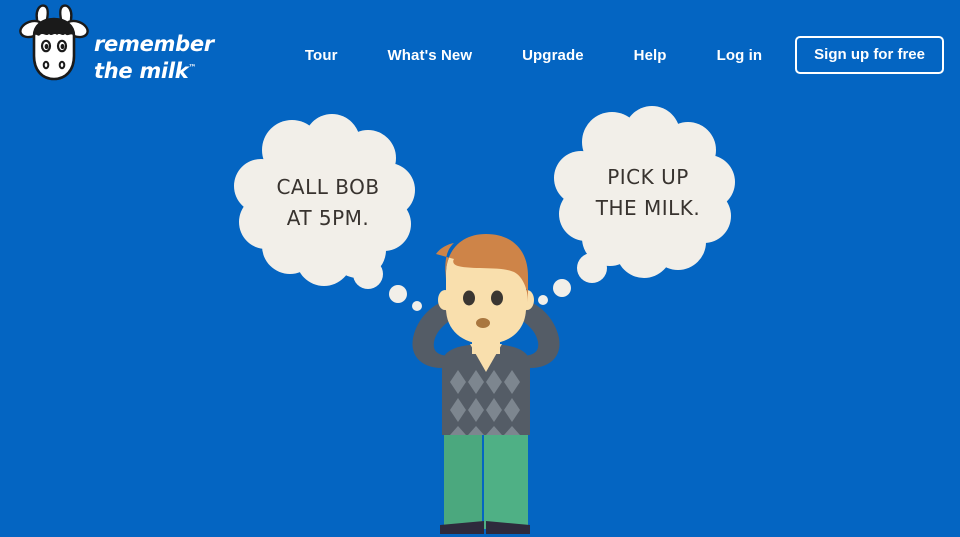  What do you see at coordinates (527, 300) in the screenshot?
I see `ear-right` at bounding box center [527, 300].